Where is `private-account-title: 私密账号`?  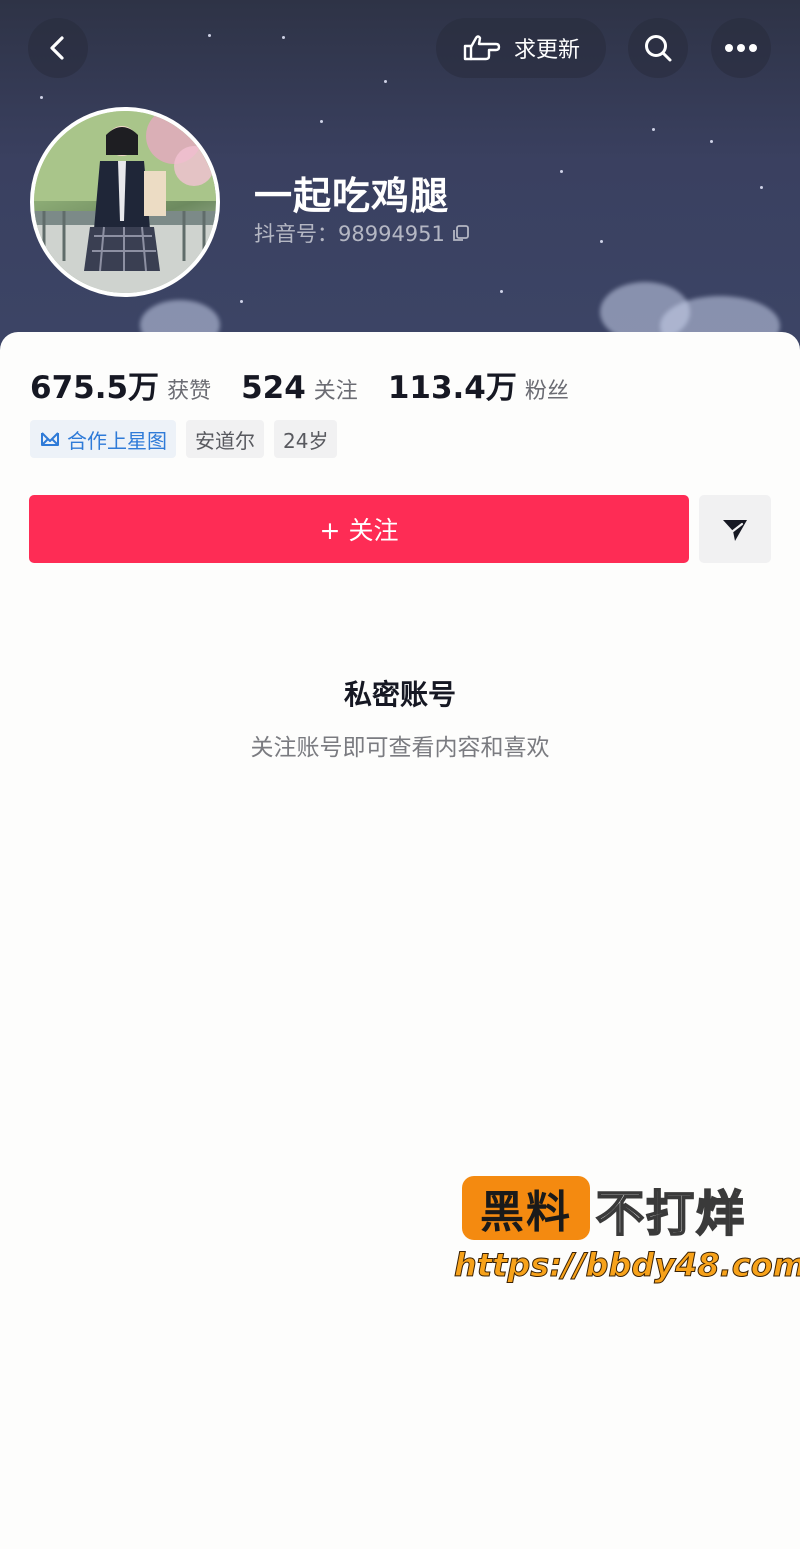 private-account-title: 私密账号 is located at coordinates (399, 694).